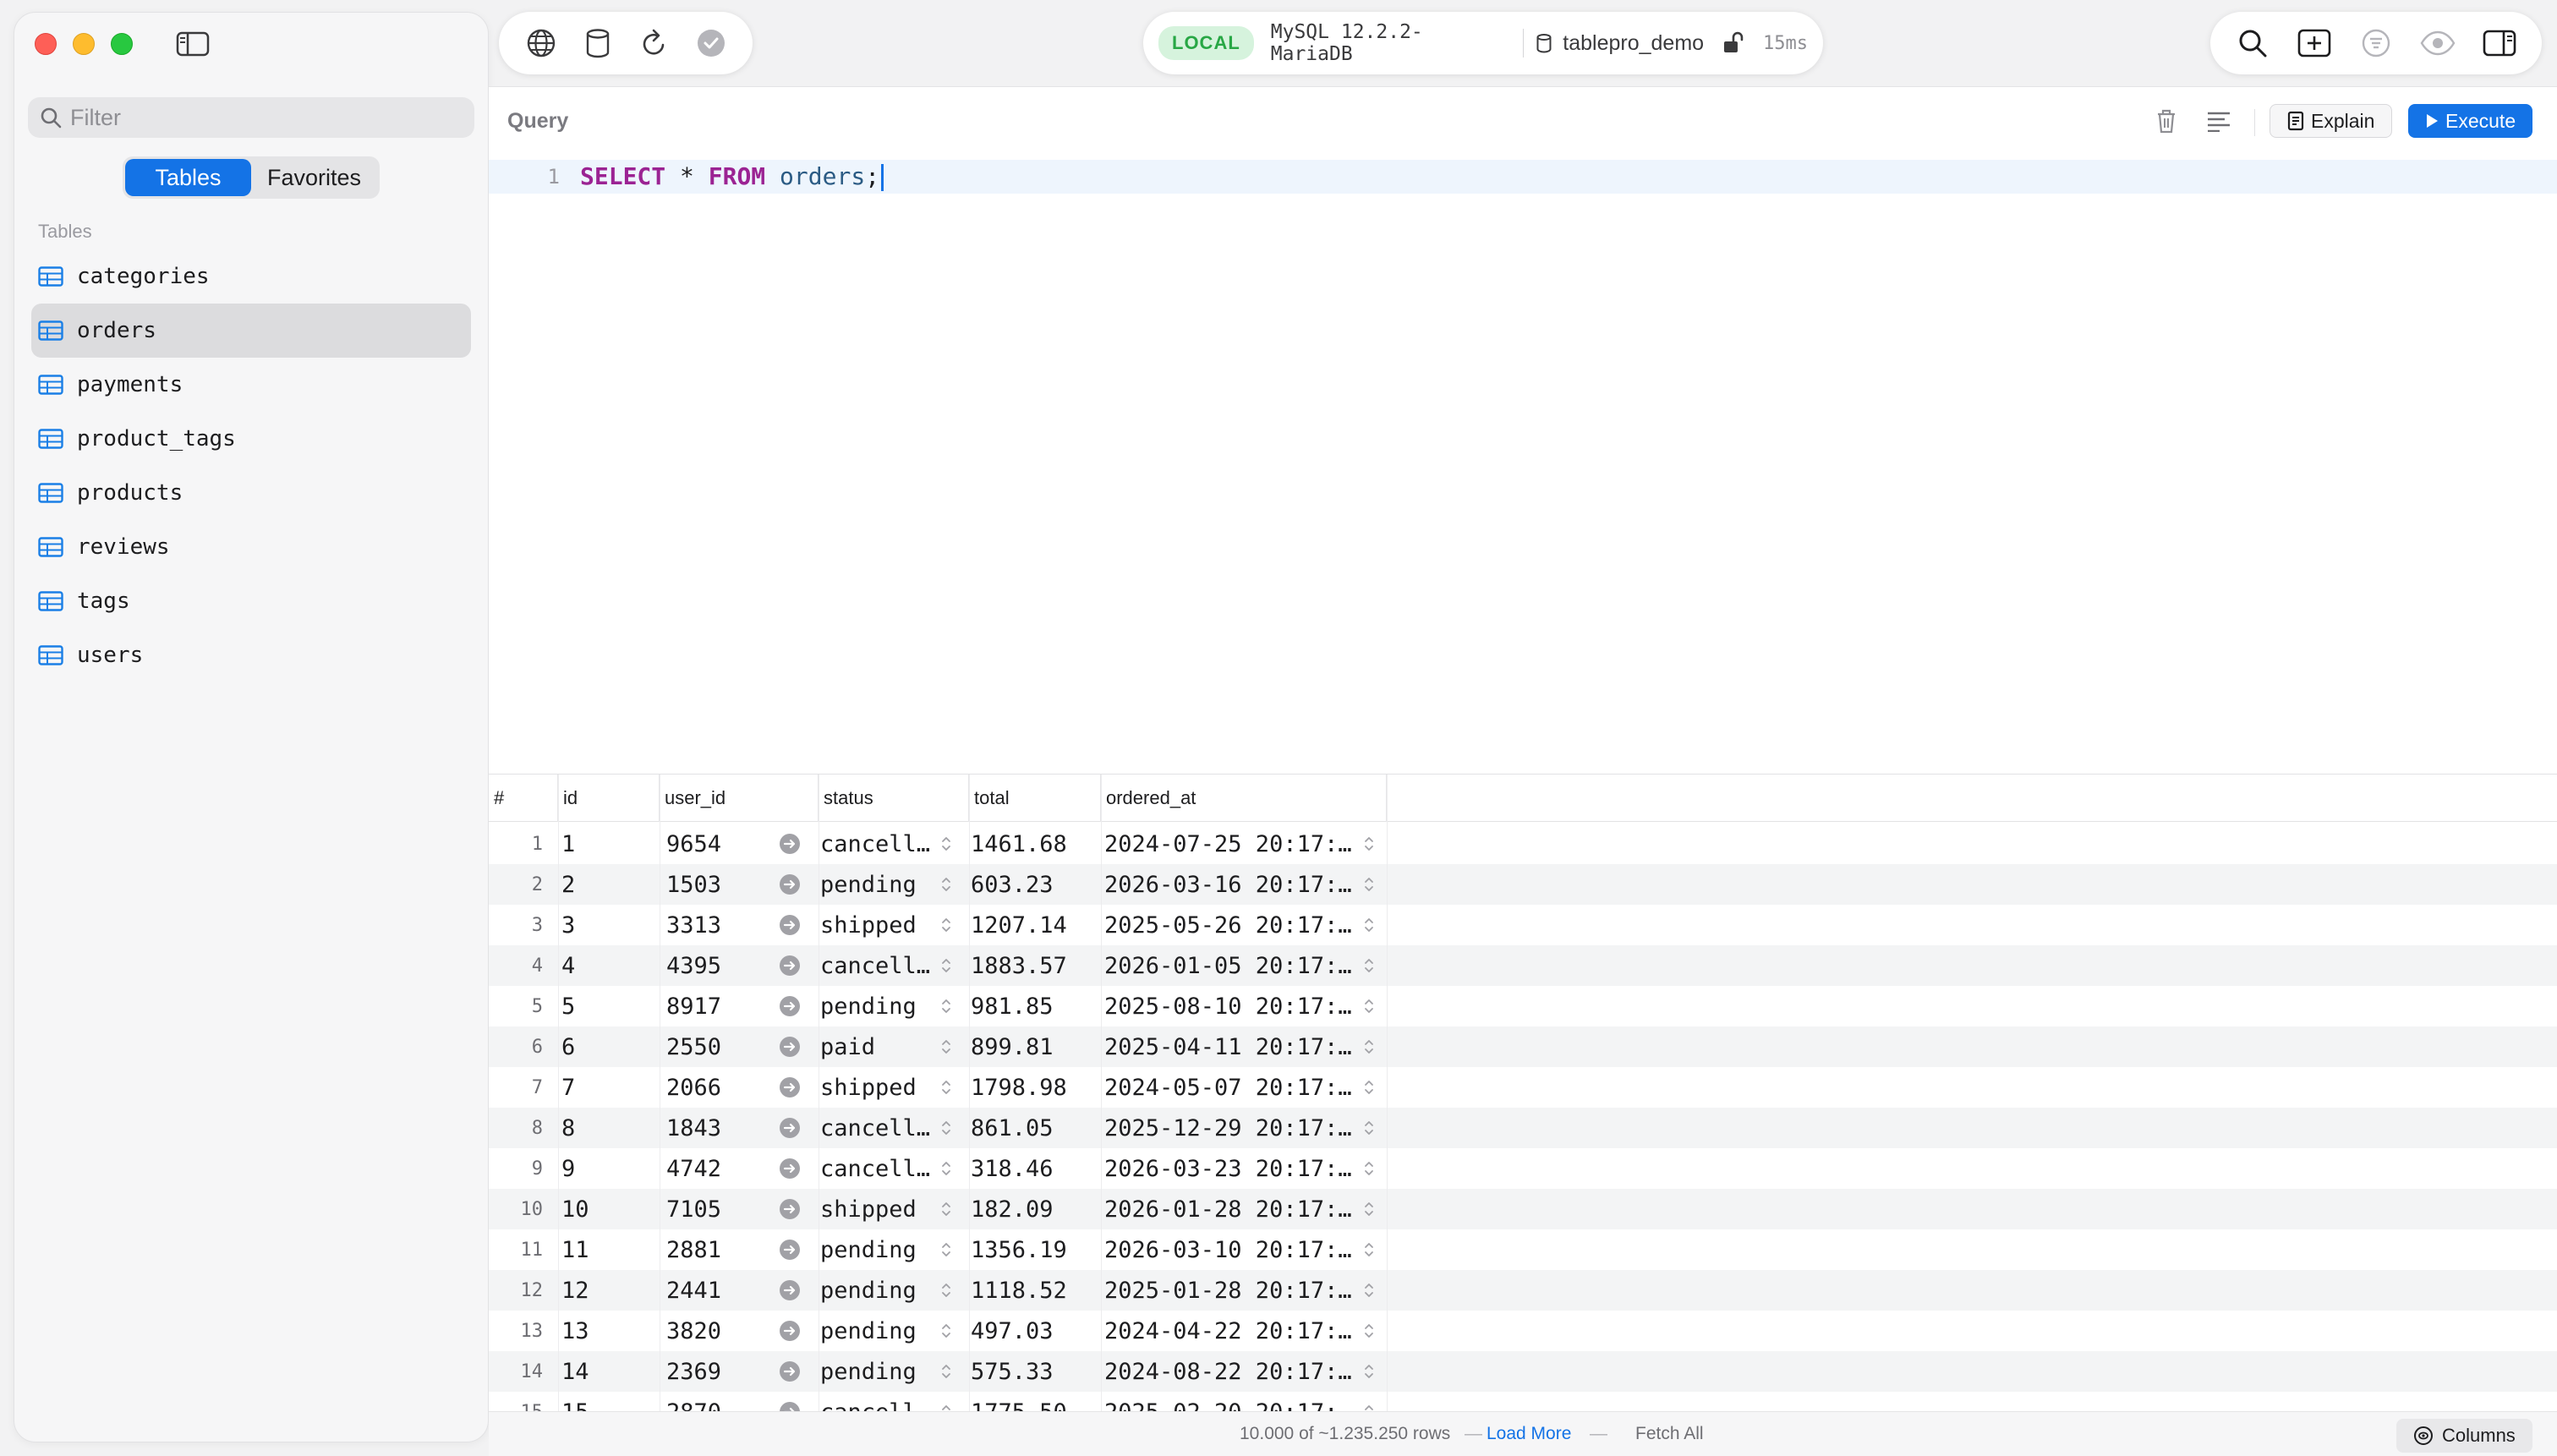 The image size is (2557, 1456). I want to click on sidebar-item-users: users, so click(251, 655).